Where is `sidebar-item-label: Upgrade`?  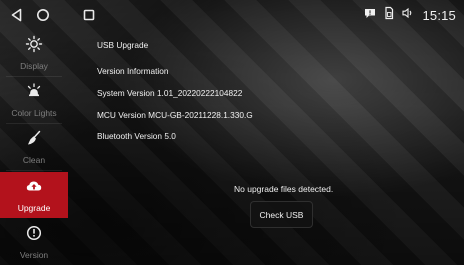 sidebar-item-label: Upgrade is located at coordinates (34, 208).